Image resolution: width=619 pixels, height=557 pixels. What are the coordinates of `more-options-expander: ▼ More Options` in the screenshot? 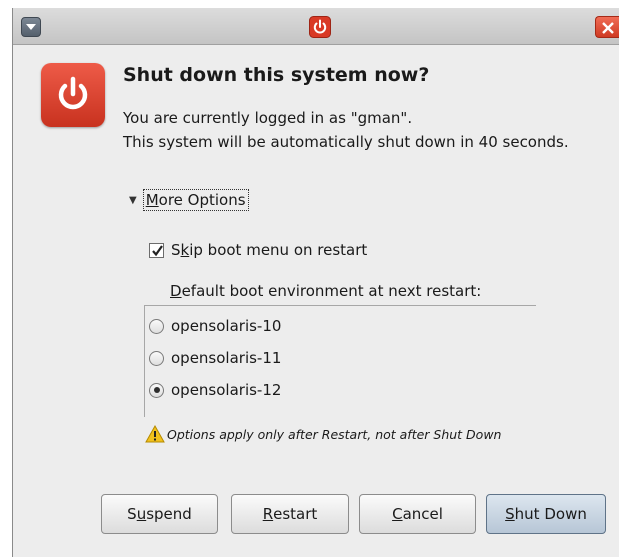 It's located at (189, 200).